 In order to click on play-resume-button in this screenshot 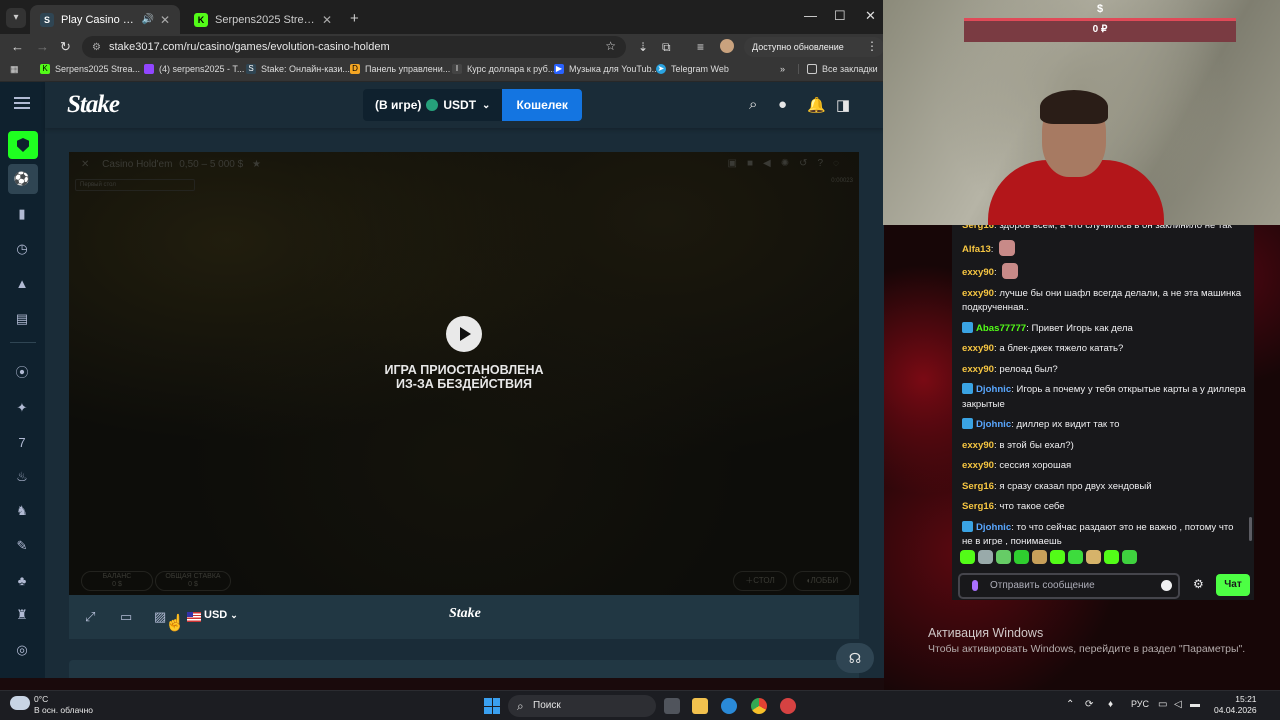, I will do `click(464, 334)`.